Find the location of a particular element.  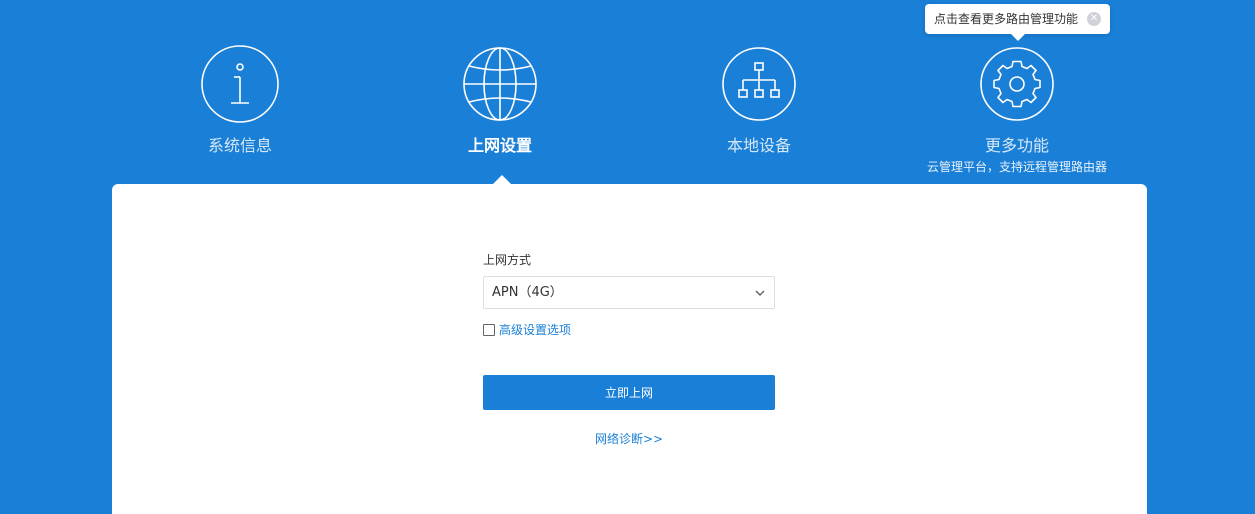

nav-item-more-features: 更多功能 云管理平台，支持远程管理路由器 is located at coordinates (1017, 109).